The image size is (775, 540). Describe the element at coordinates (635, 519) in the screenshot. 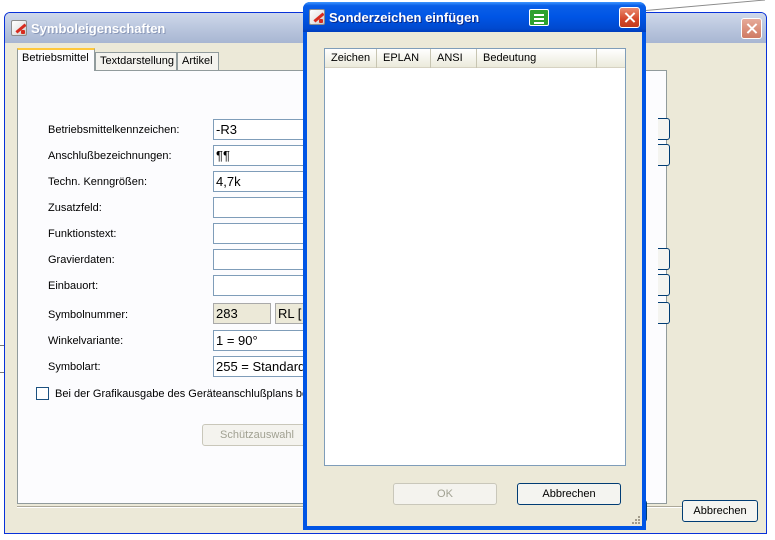

I see `resize-grip-icon` at that location.